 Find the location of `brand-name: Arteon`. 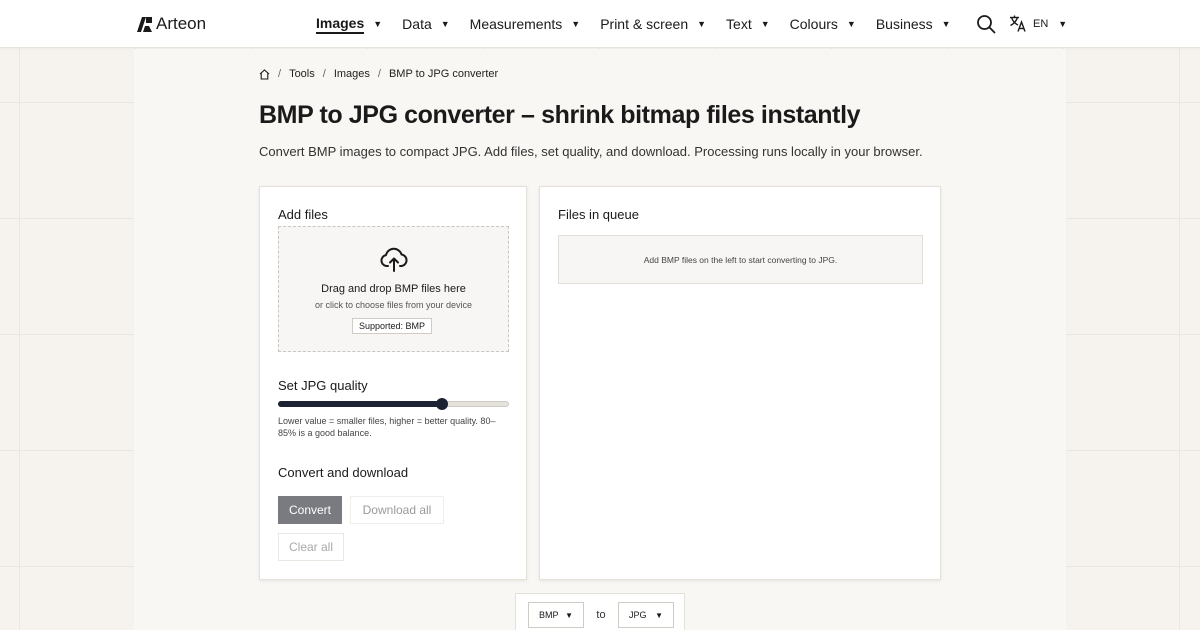

brand-name: Arteon is located at coordinates (181, 23).